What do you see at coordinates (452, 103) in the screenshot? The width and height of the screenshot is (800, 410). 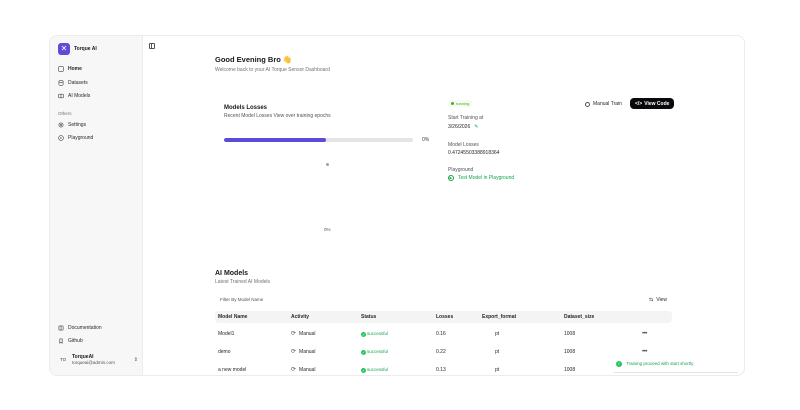 I see `status-dot-icon` at bounding box center [452, 103].